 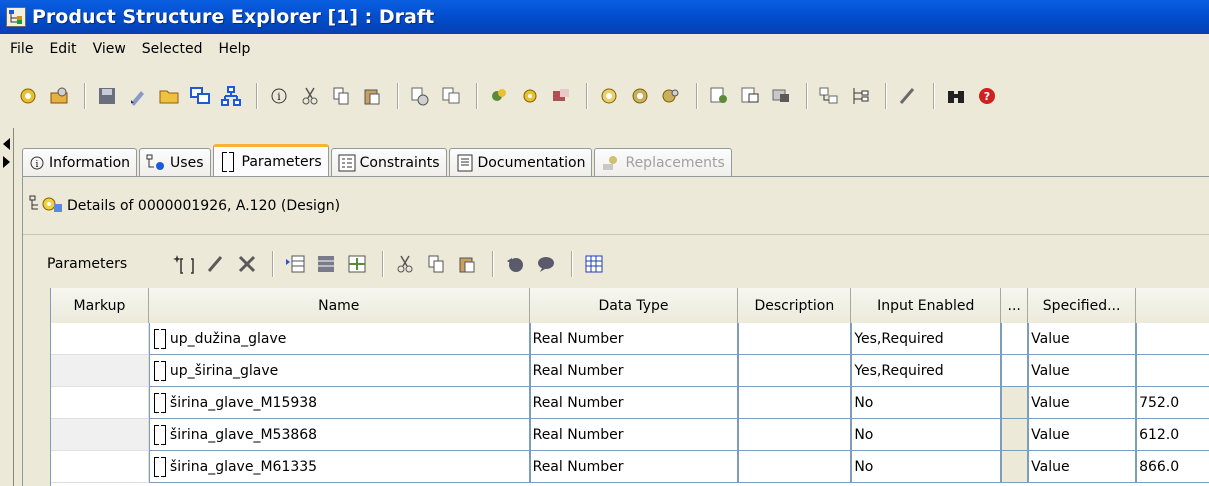 What do you see at coordinates (926, 305) in the screenshot?
I see `column-header-input-enabled: Input Enabled` at bounding box center [926, 305].